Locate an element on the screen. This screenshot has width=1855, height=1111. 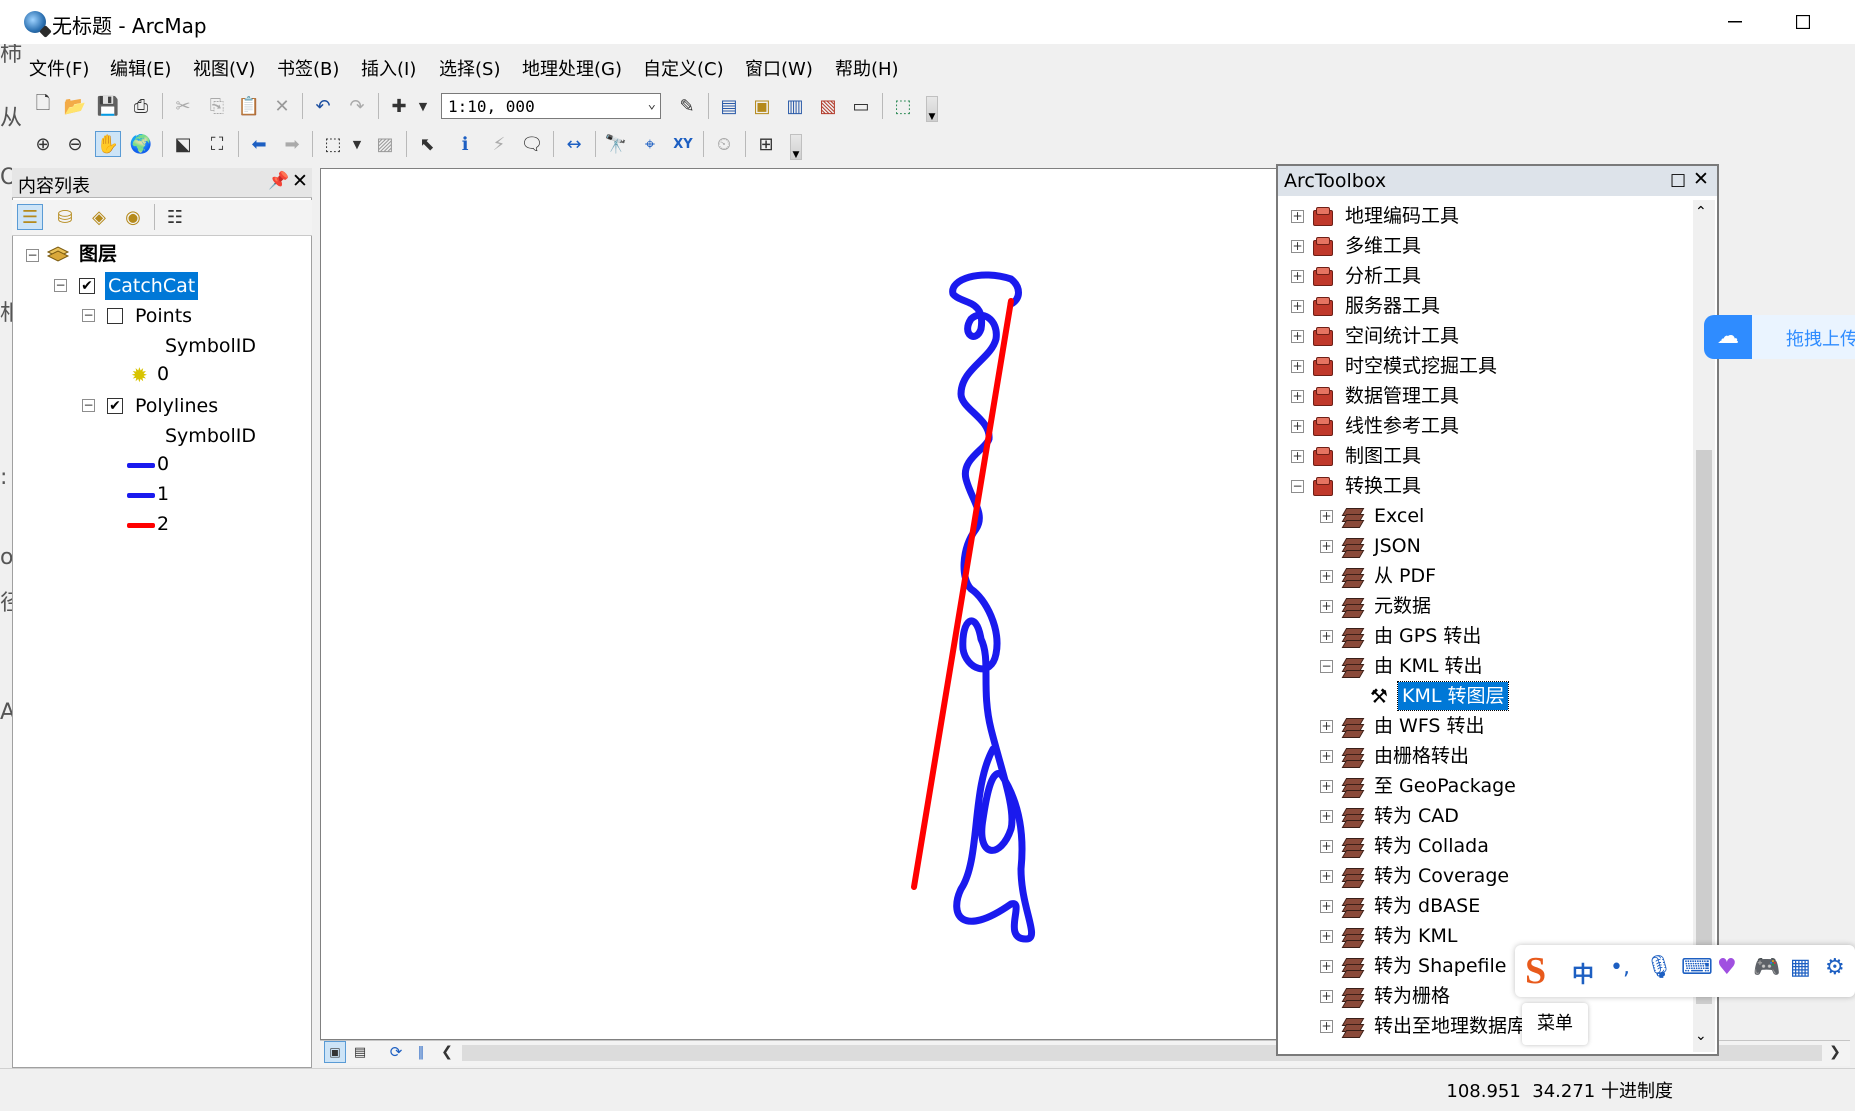
redo-icon: ↷ is located at coordinates (357, 106).